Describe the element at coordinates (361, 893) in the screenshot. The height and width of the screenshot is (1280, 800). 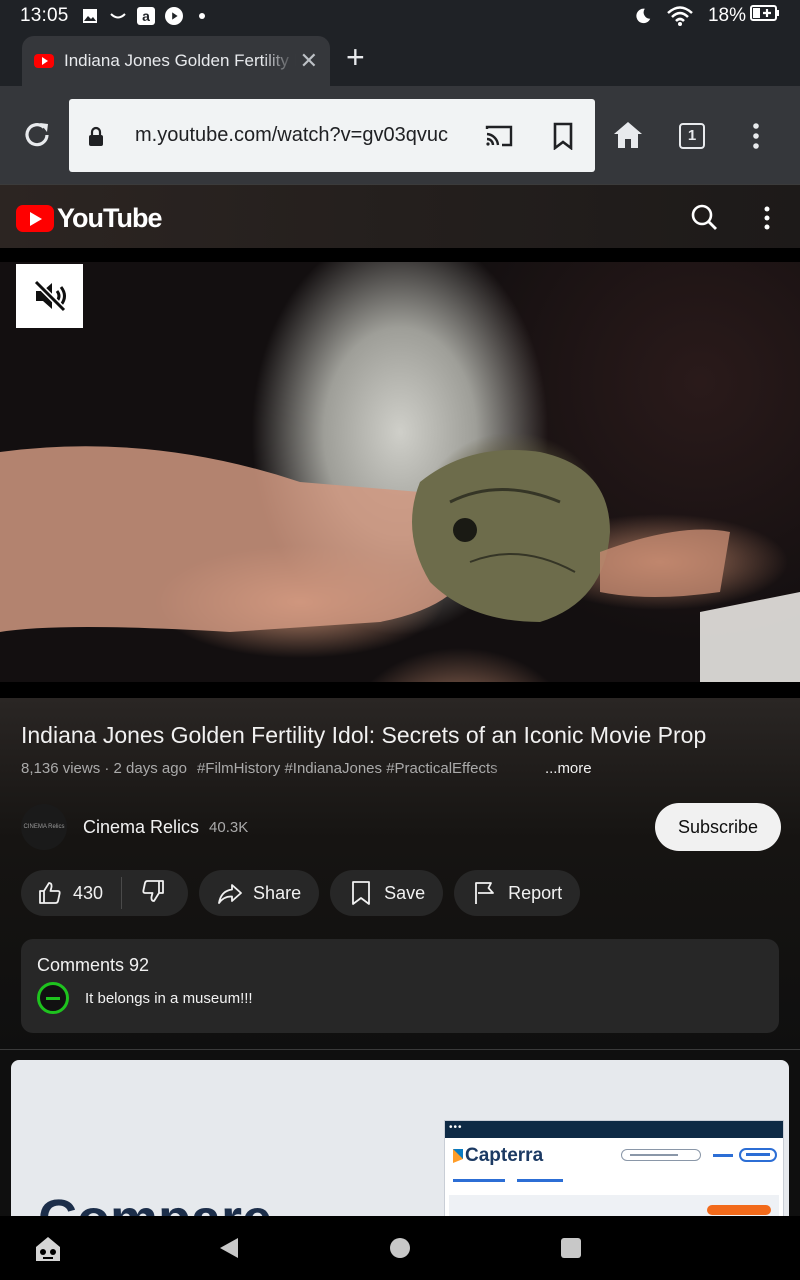
I see `save-bookmark-icon` at that location.